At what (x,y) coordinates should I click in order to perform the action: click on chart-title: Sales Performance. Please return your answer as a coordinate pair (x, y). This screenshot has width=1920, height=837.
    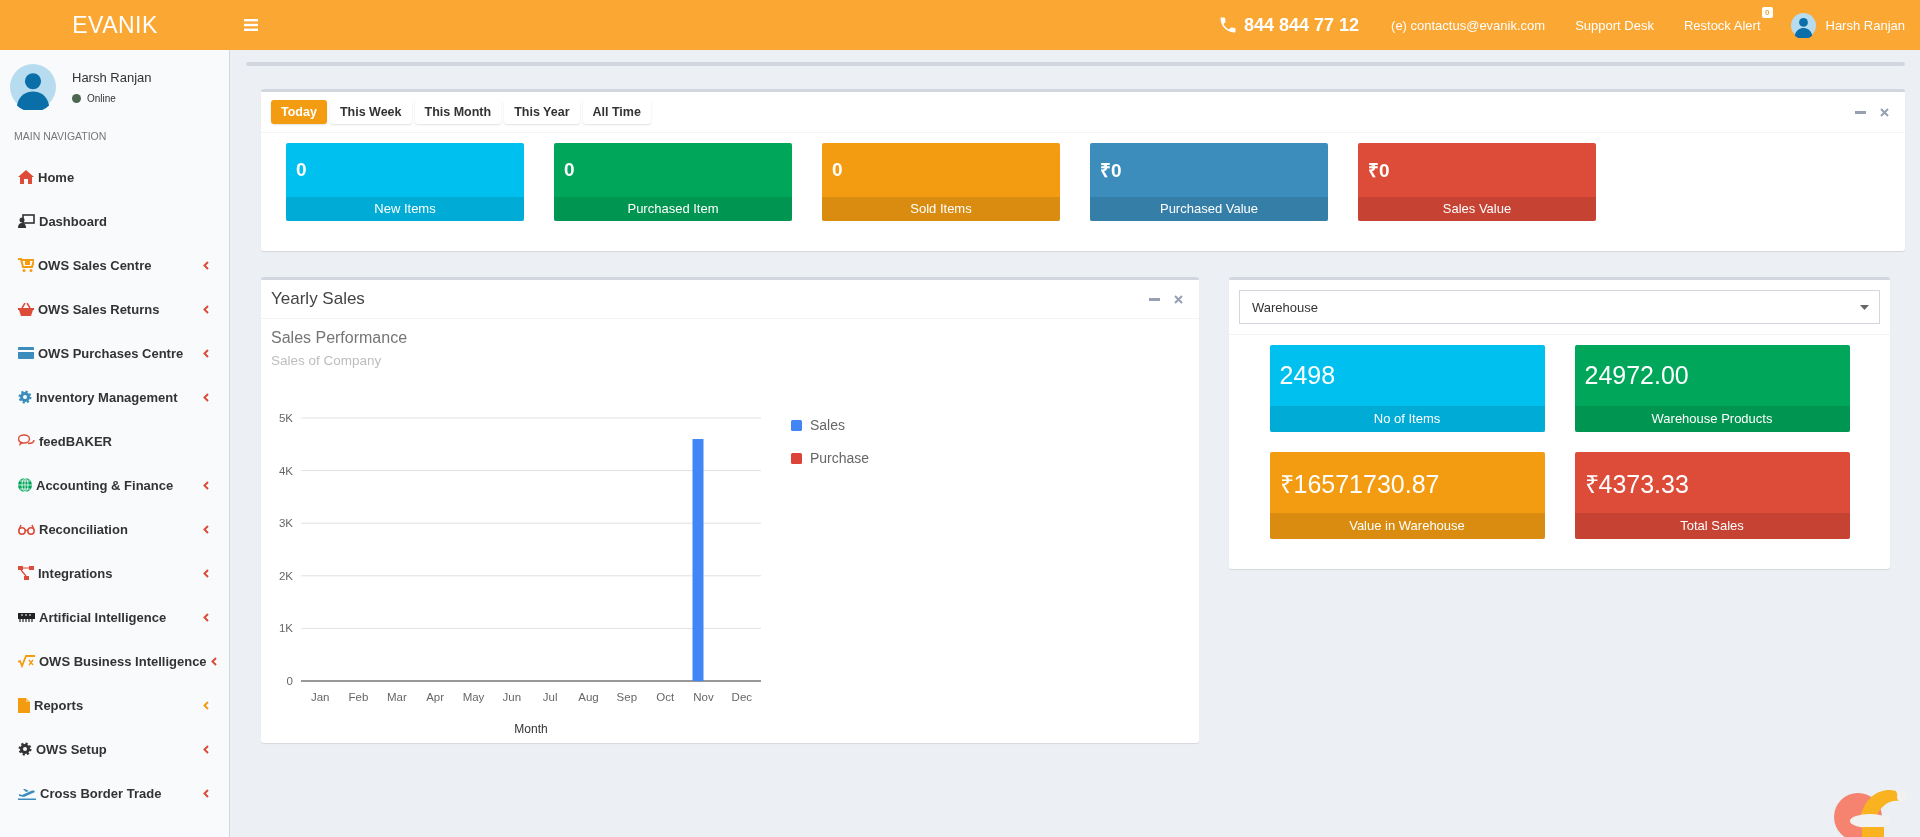
    Looking at the image, I should click on (340, 338).